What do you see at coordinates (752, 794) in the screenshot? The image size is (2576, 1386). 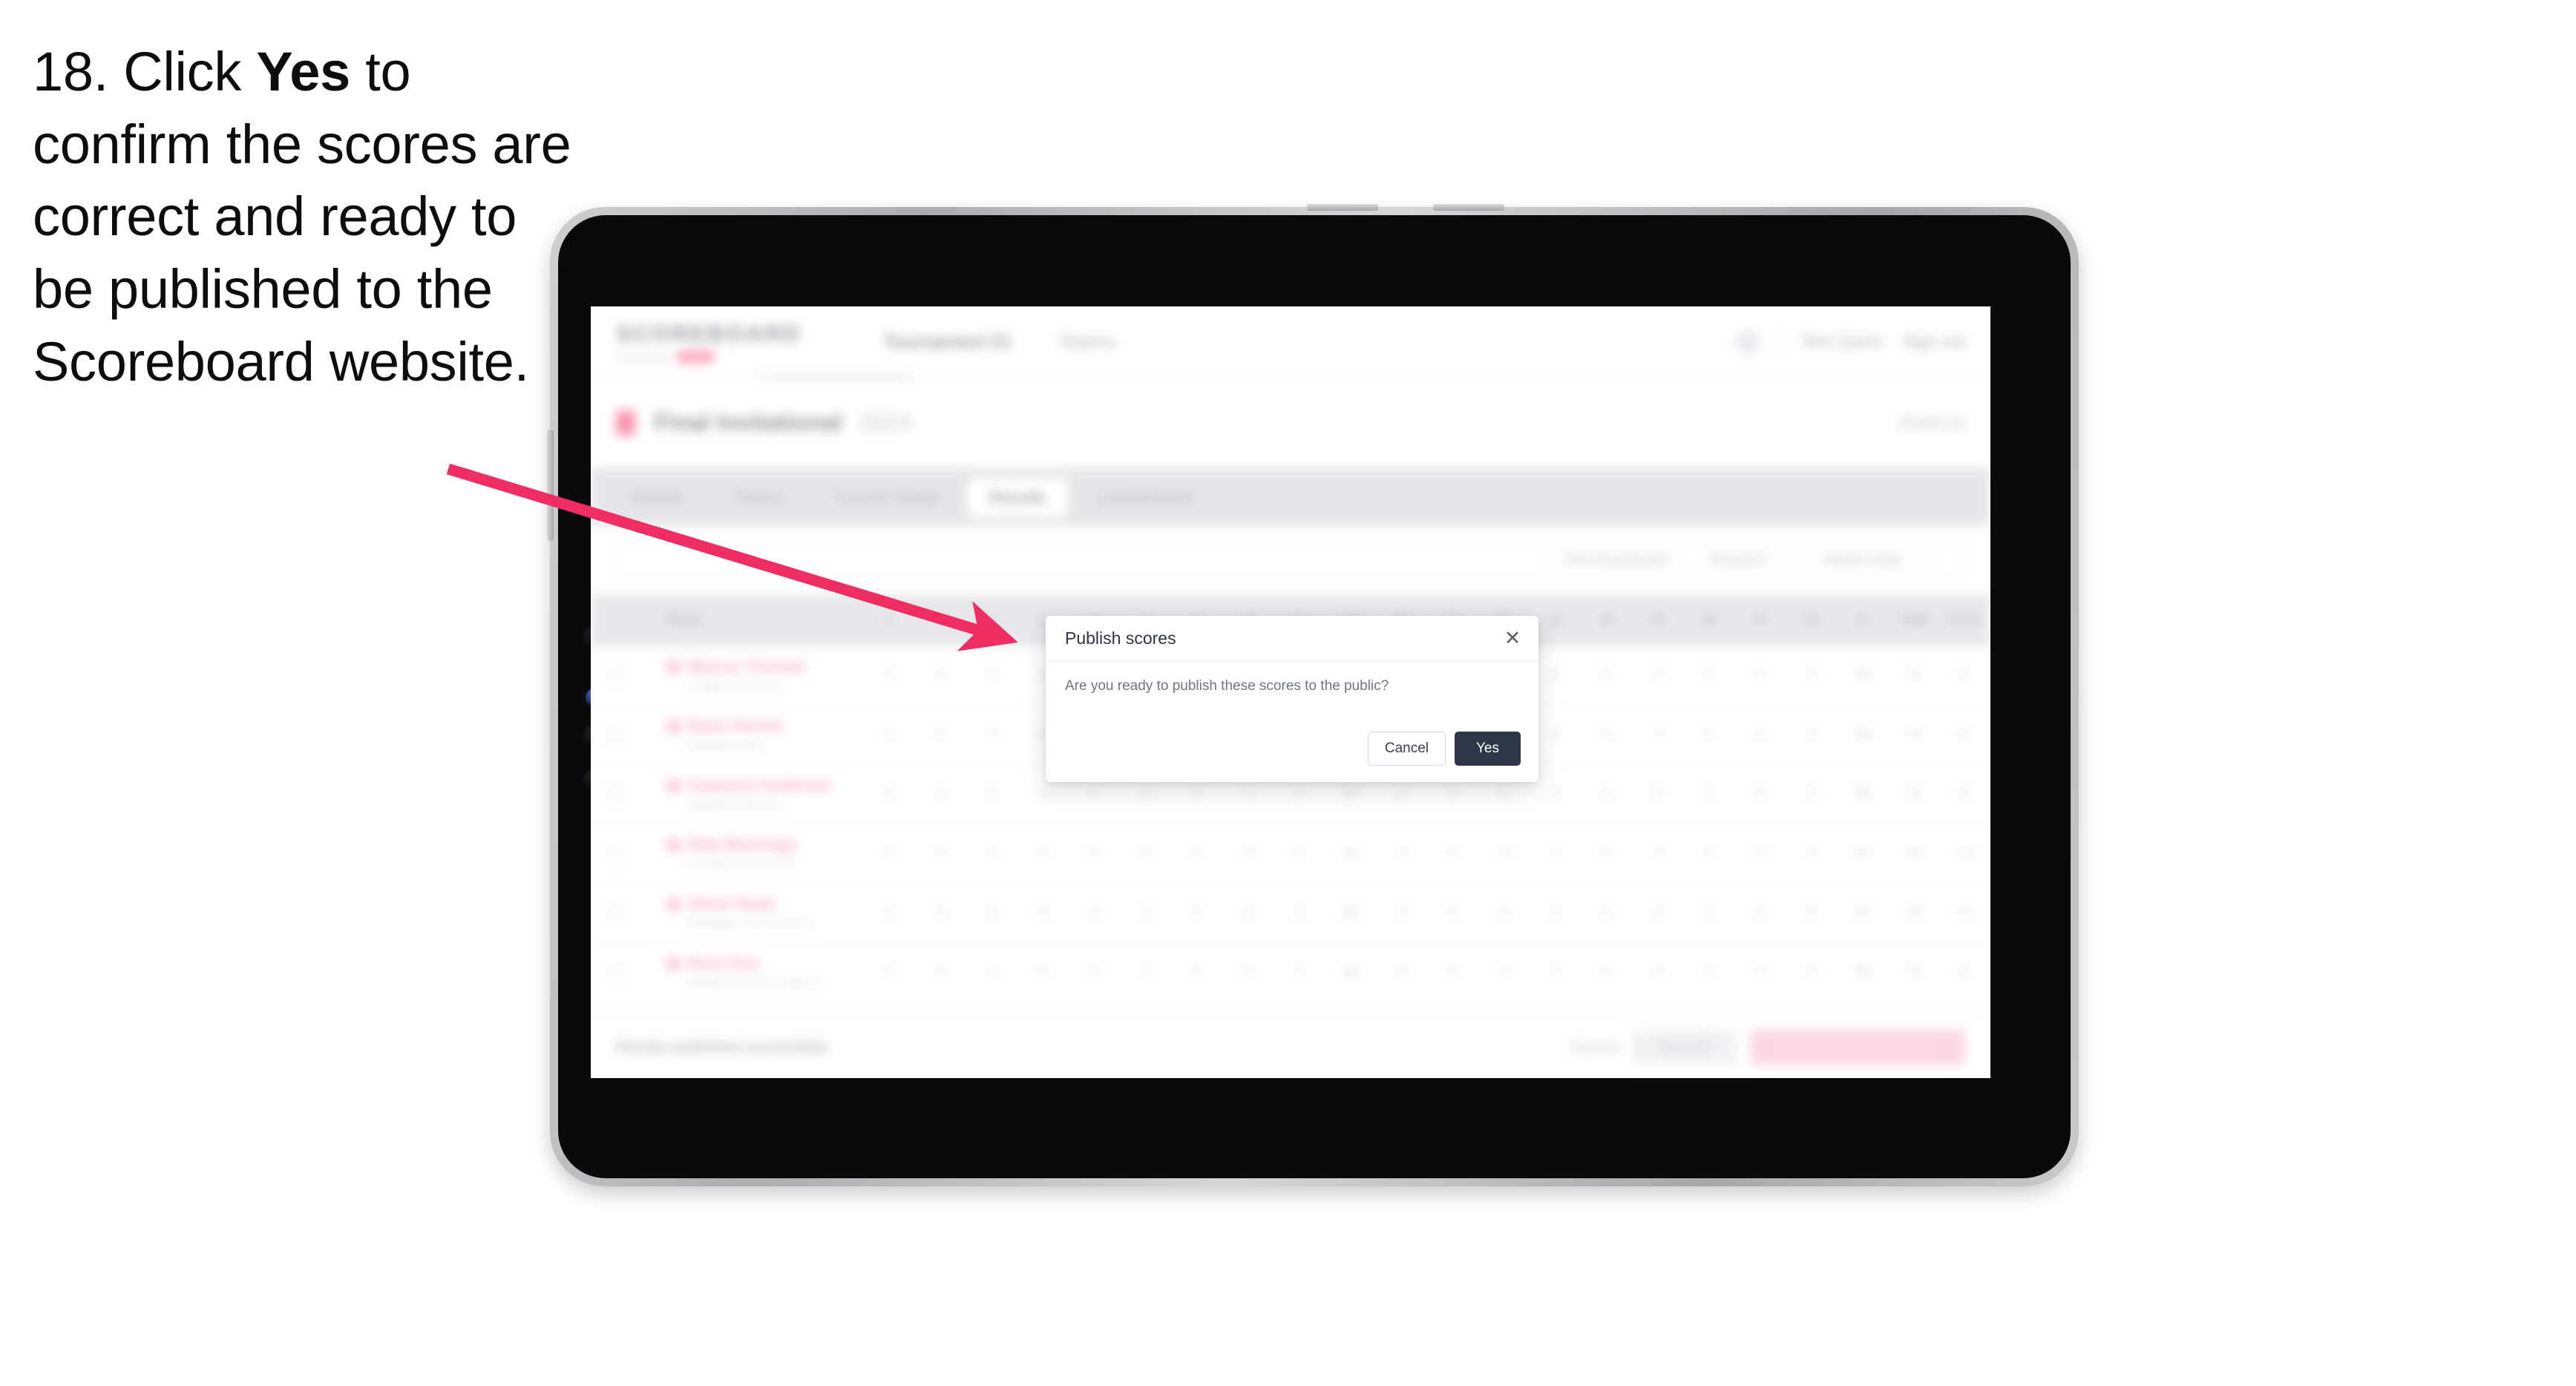 I see `player-cell: Cameron Anderson Highland Park GC` at bounding box center [752, 794].